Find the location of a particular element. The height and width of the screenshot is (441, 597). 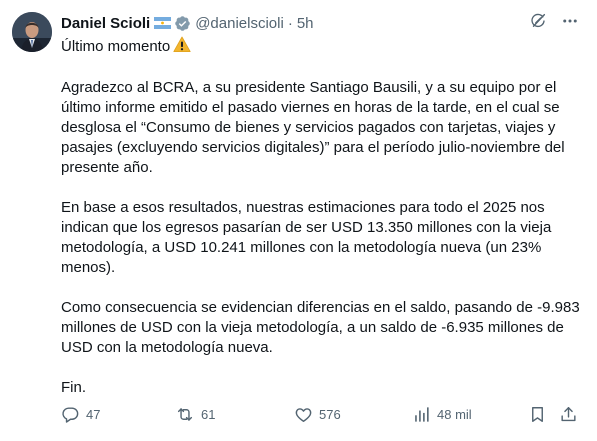

avatar is located at coordinates (32, 32).